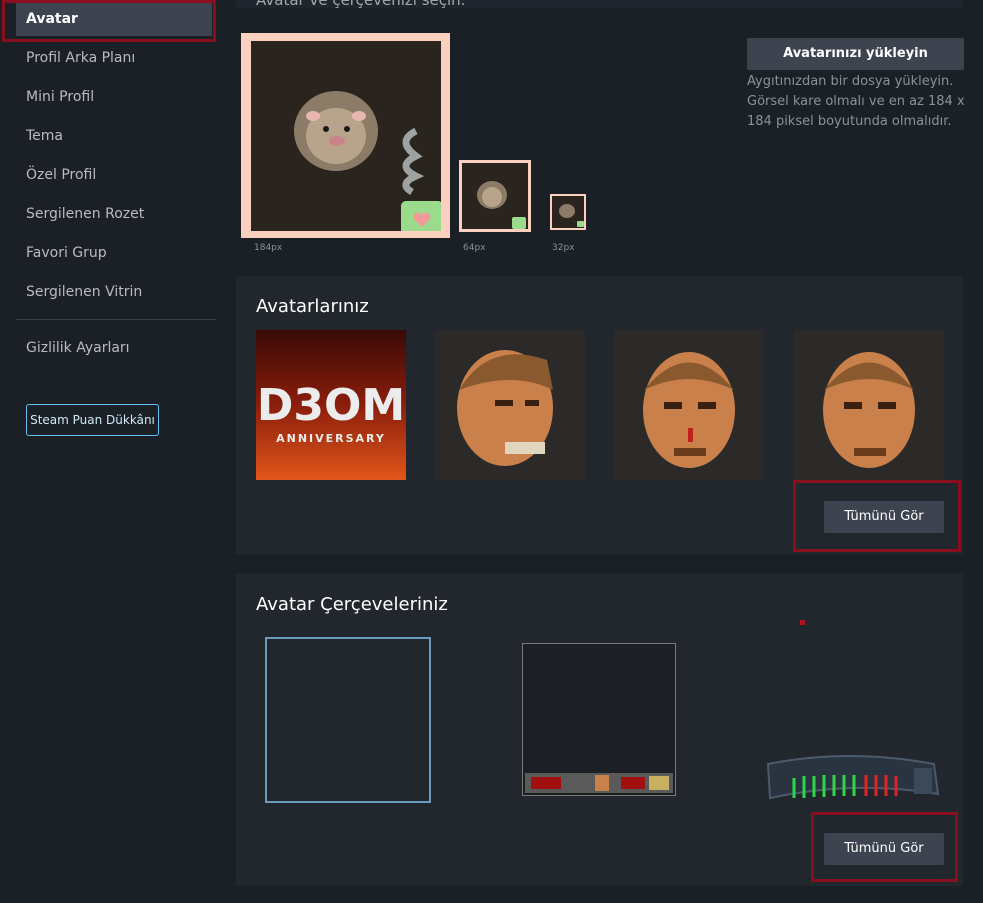 This screenshot has width=983, height=903. I want to click on section-subtitle: Avatar ve çerçevenizi seçin., so click(361, 4).